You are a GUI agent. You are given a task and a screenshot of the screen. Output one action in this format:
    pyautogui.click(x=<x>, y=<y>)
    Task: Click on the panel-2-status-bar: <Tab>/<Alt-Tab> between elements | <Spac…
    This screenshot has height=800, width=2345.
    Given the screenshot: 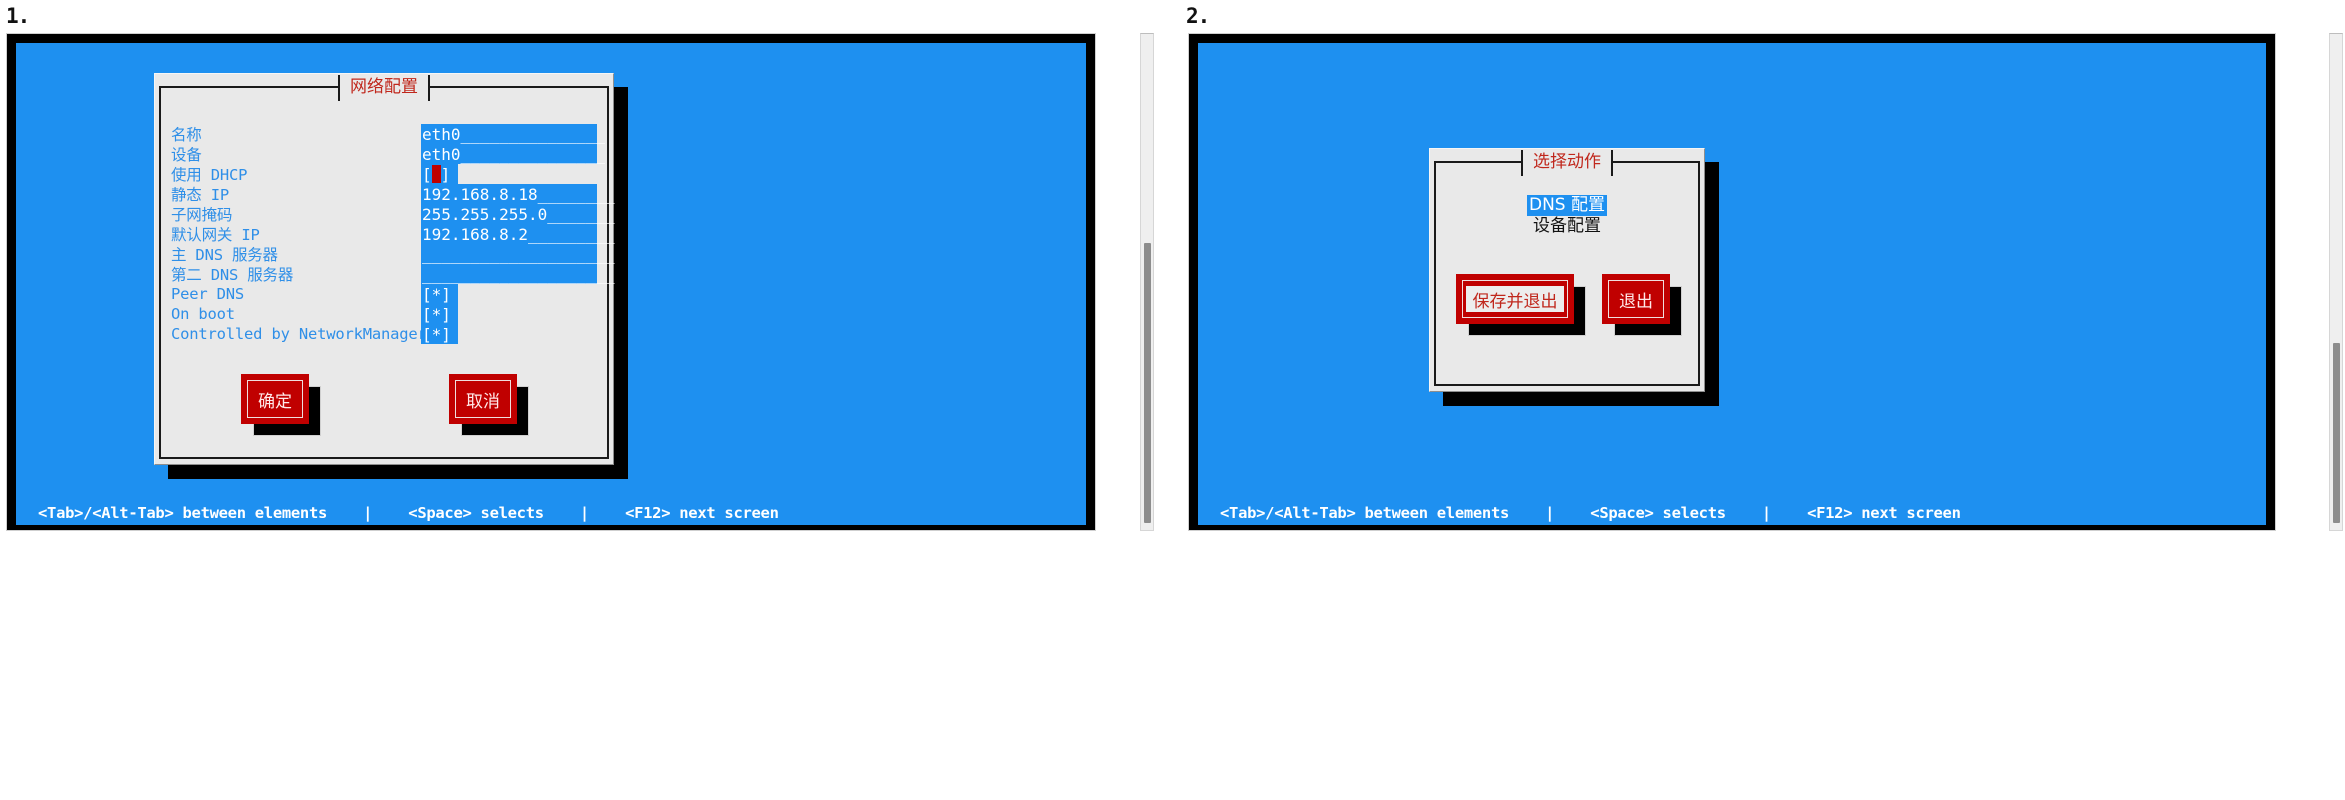 What is the action you would take?
    pyautogui.click(x=1732, y=513)
    